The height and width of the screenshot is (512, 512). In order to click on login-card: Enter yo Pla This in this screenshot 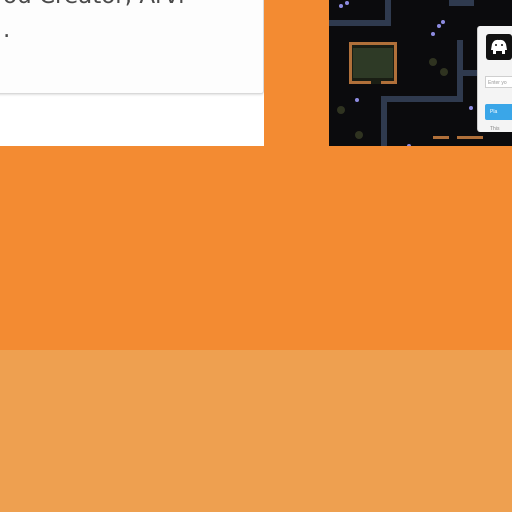, I will do `click(494, 79)`.